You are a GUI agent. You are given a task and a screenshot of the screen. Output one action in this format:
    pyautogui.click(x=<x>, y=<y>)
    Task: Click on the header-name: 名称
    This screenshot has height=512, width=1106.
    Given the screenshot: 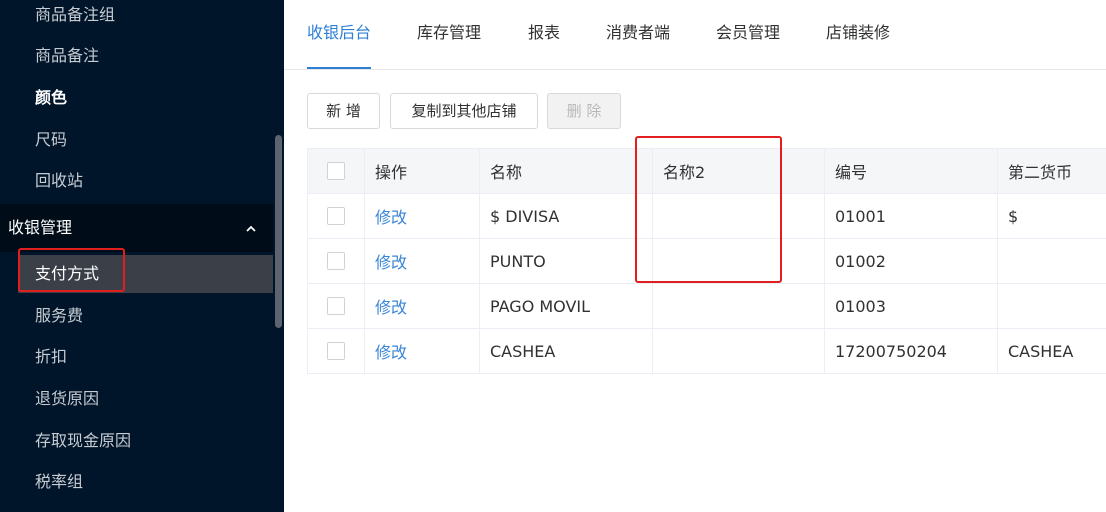 What is the action you would take?
    pyautogui.click(x=565, y=171)
    